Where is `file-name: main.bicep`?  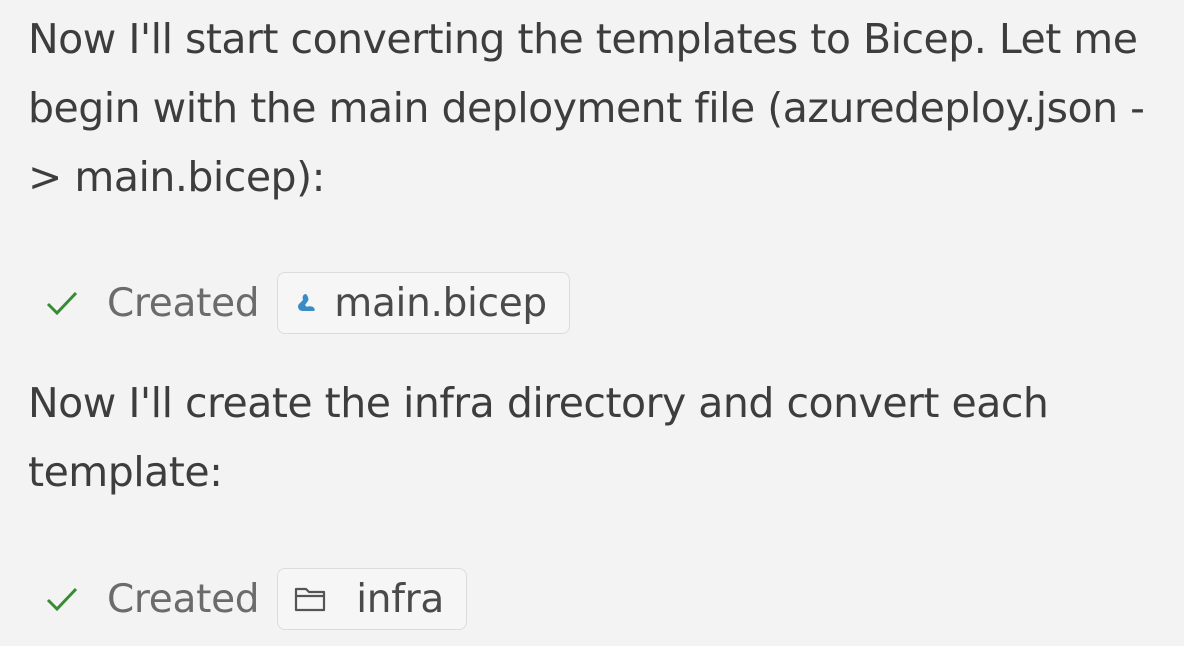 file-name: main.bicep is located at coordinates (440, 303).